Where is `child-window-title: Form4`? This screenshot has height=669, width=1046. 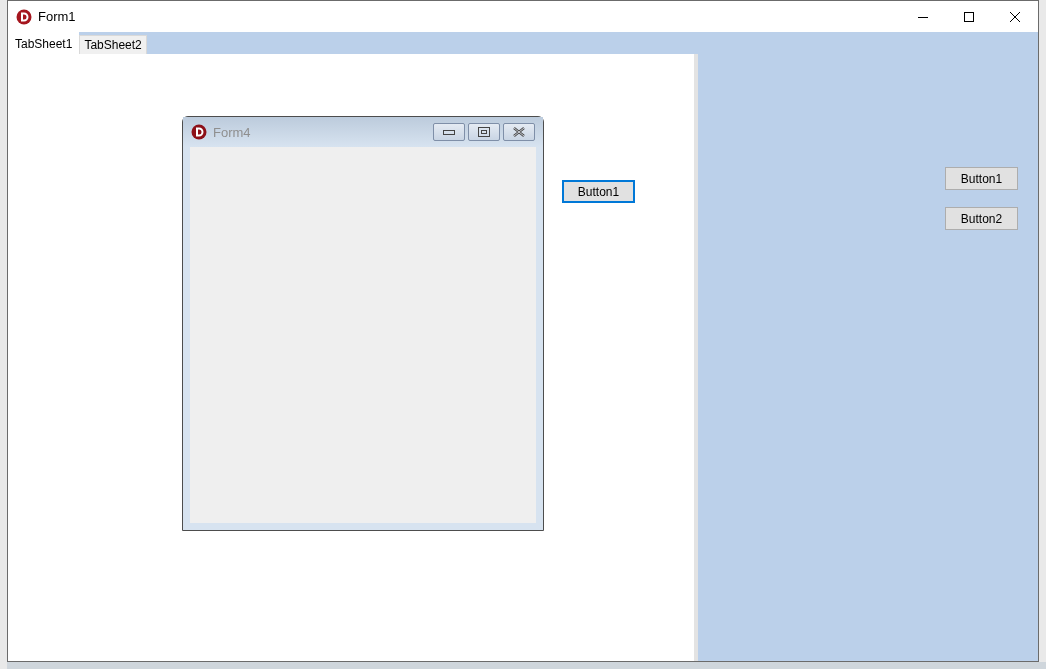 child-window-title: Form4 is located at coordinates (232, 132).